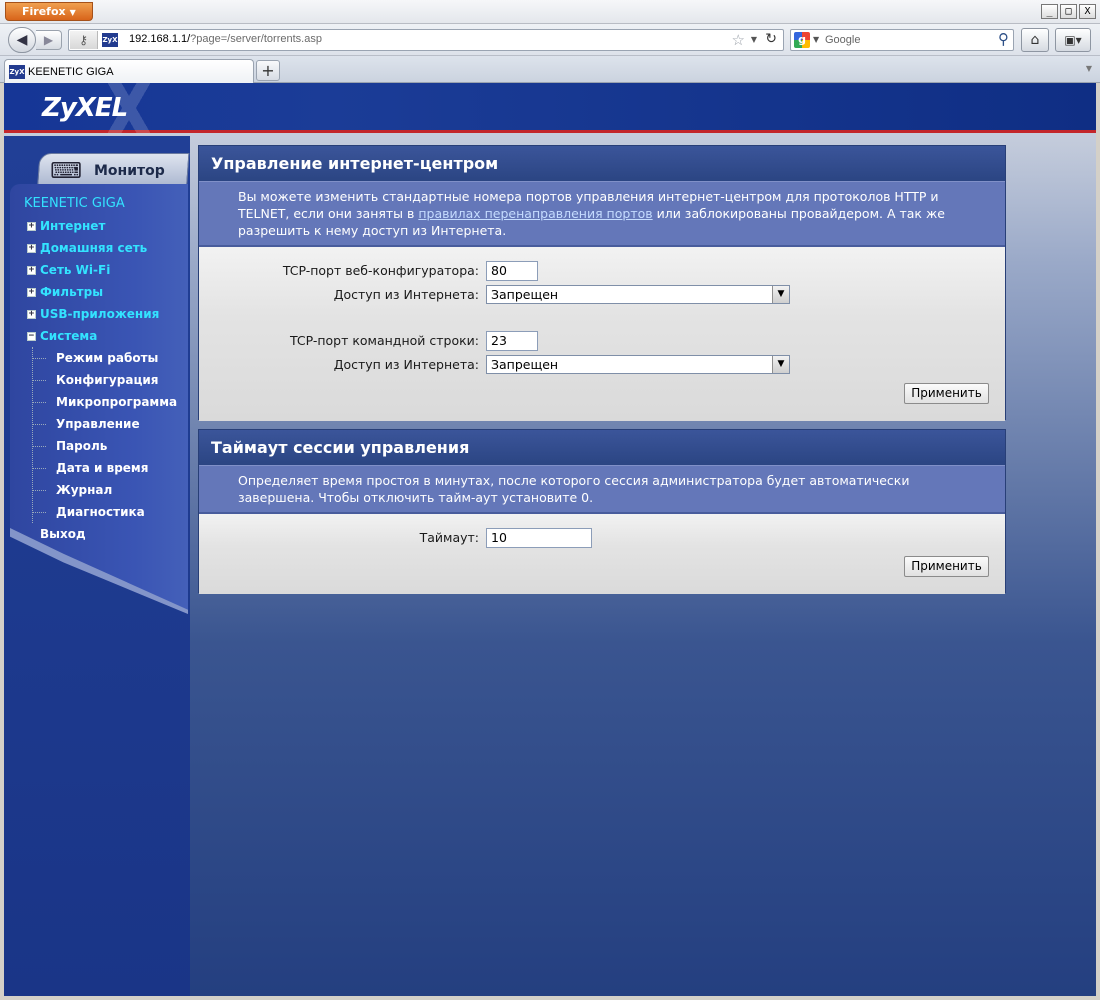 The image size is (1100, 1000). I want to click on submenu-item-log: Журнал, so click(104, 490).